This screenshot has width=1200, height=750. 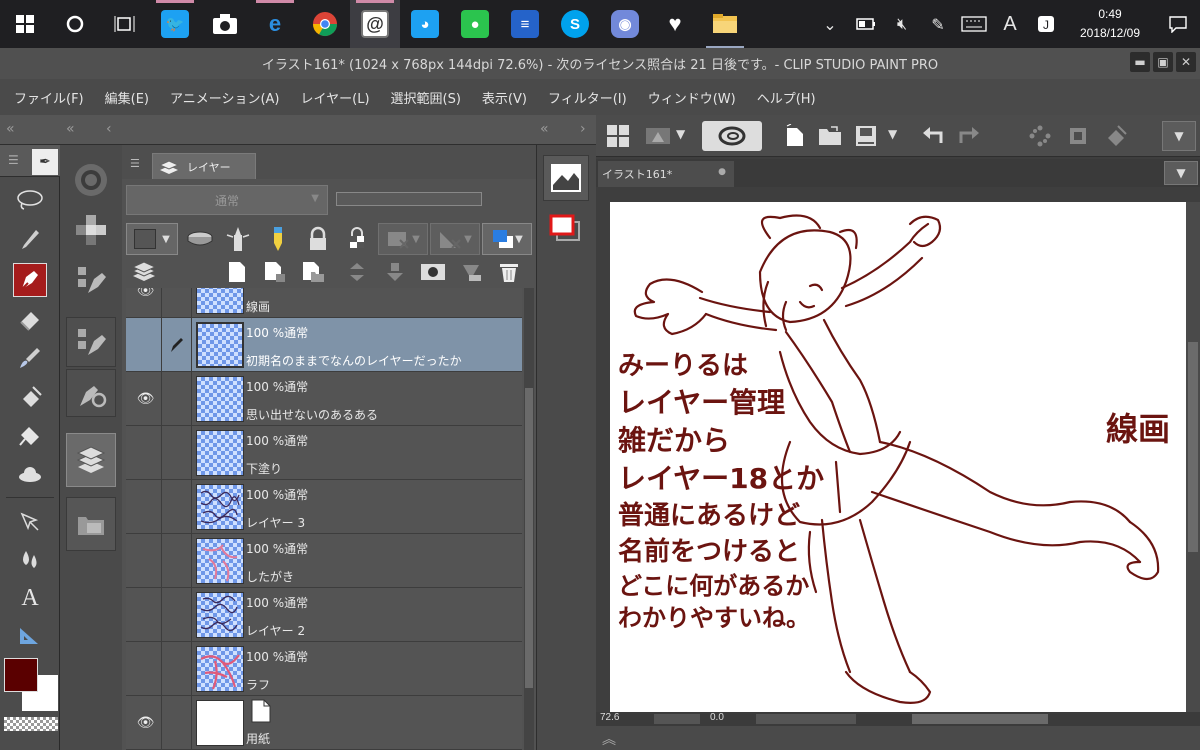 I want to click on menu-filter: フィルター(I), so click(x=587, y=97).